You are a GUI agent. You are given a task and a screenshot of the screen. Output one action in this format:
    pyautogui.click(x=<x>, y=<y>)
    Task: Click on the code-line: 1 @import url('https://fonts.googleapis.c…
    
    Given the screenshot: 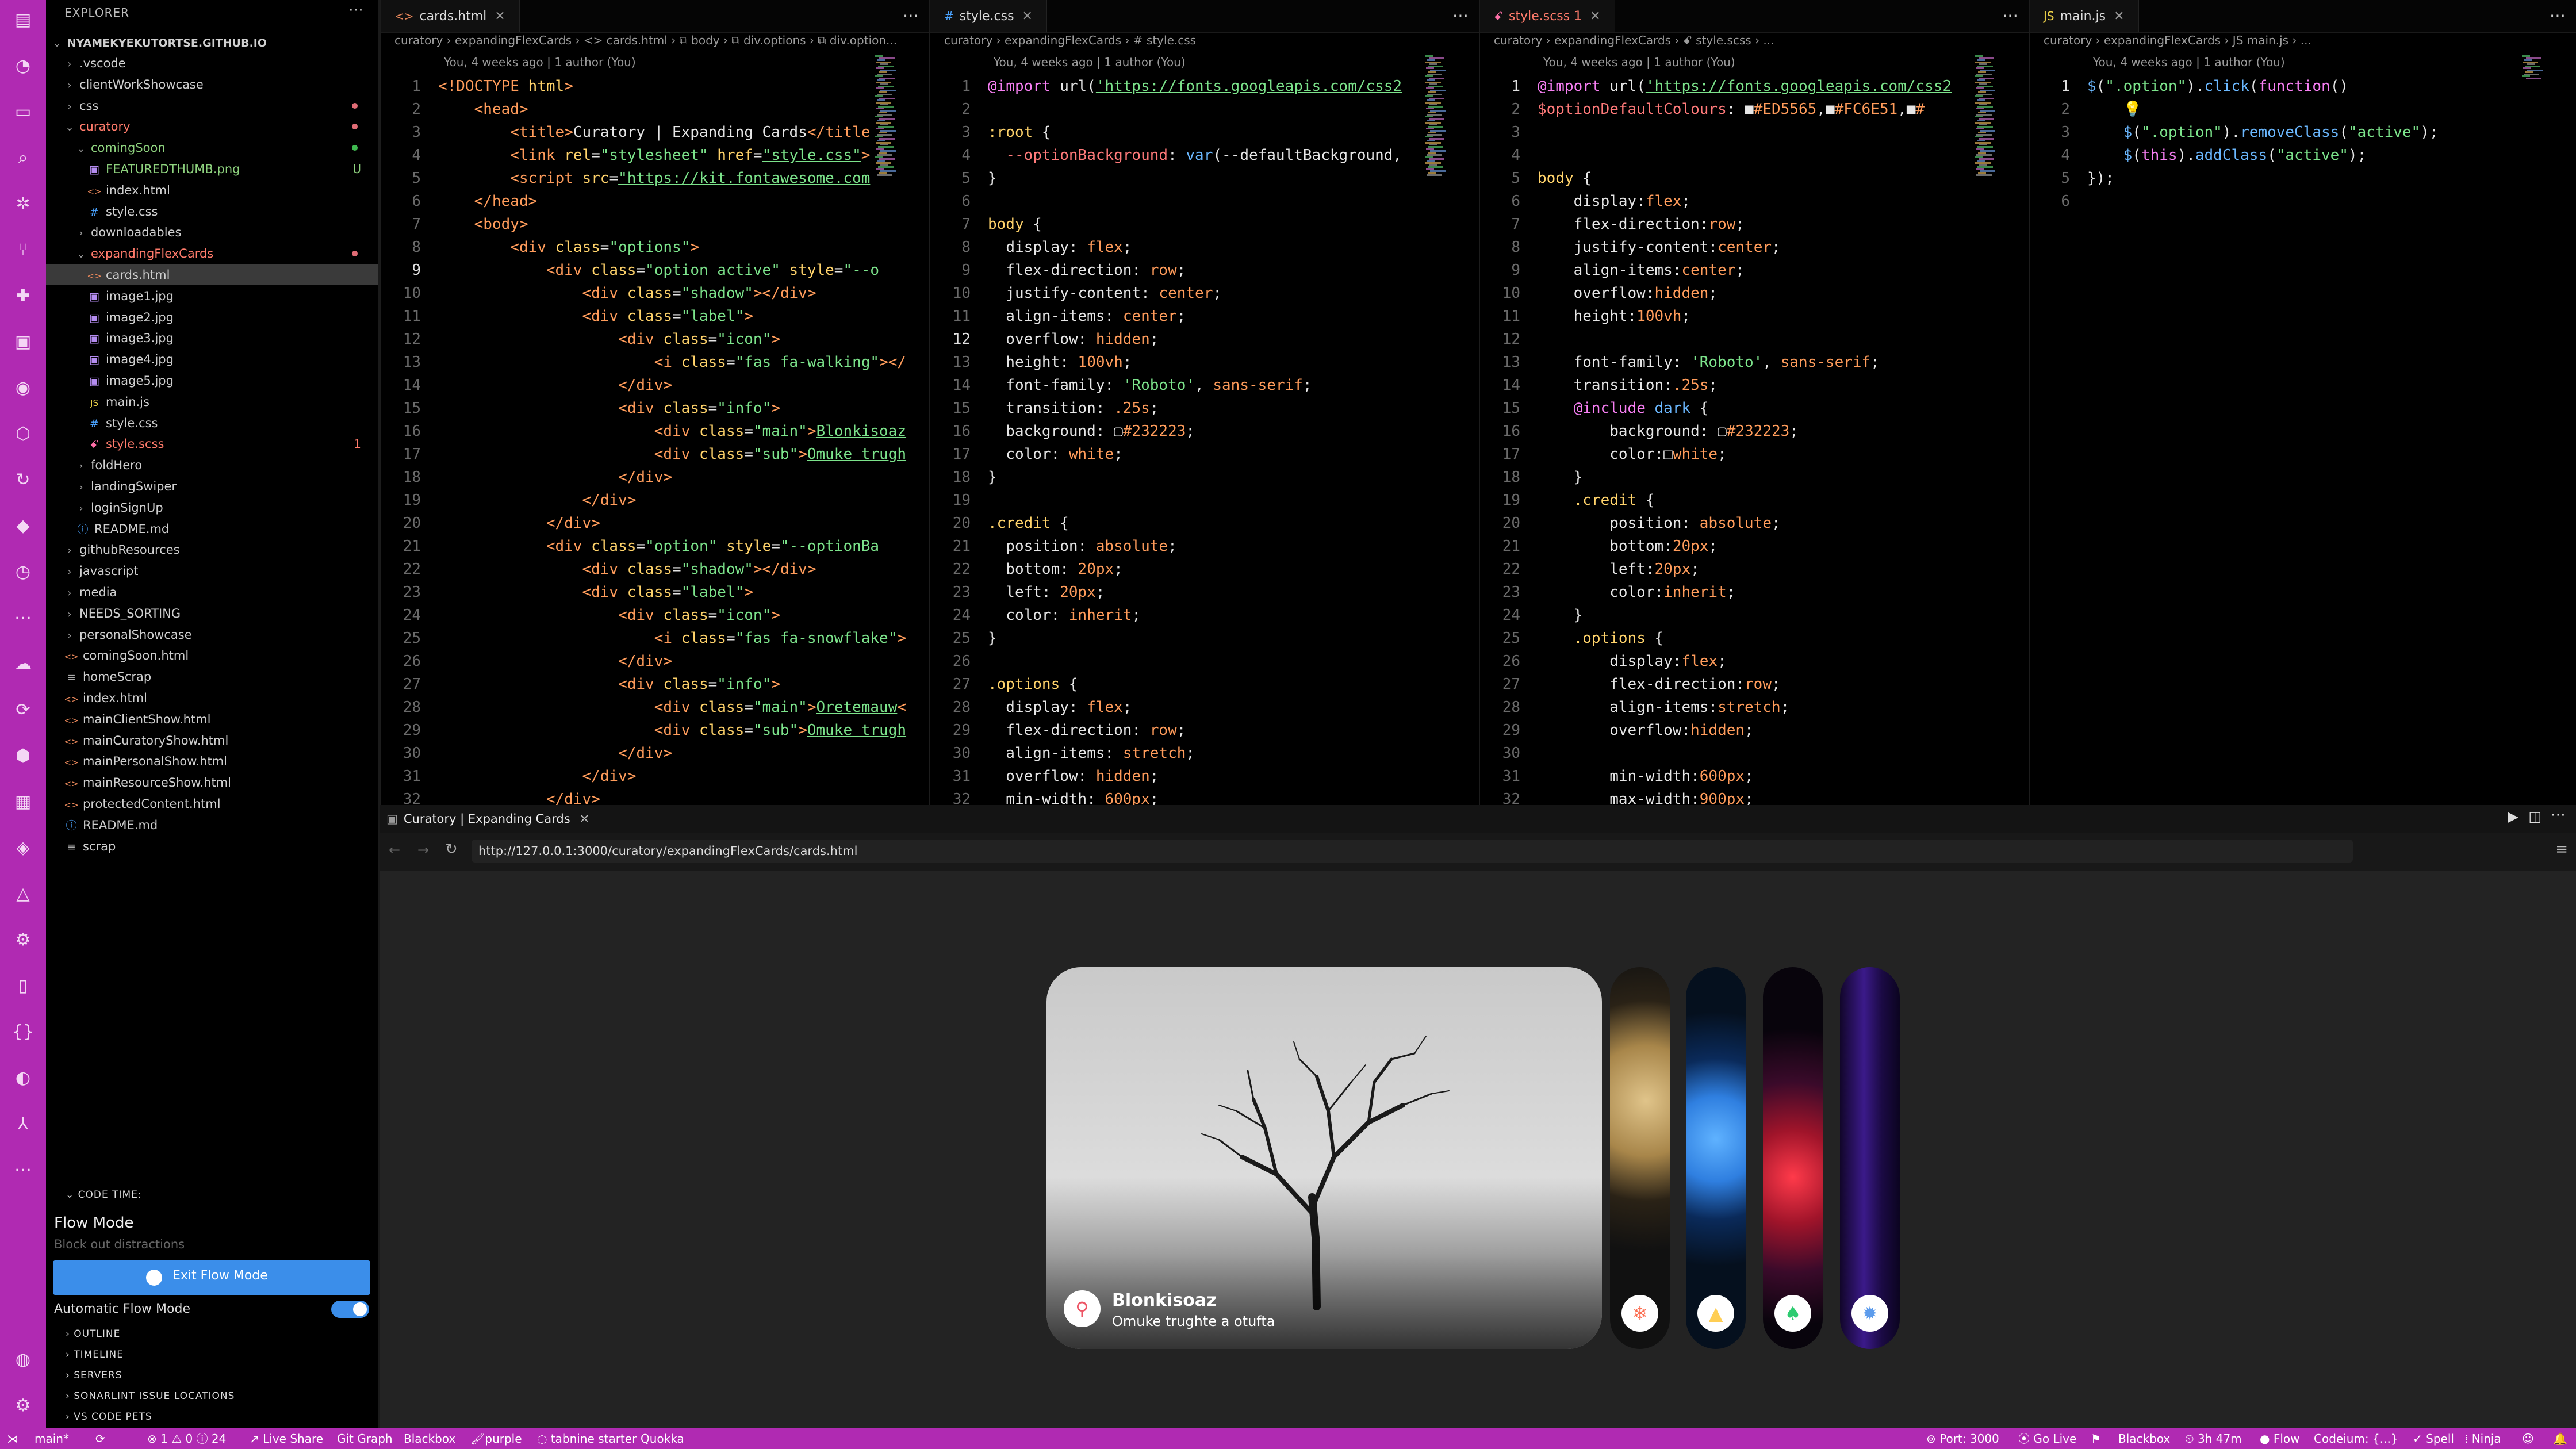 What is the action you would take?
    pyautogui.click(x=1166, y=86)
    